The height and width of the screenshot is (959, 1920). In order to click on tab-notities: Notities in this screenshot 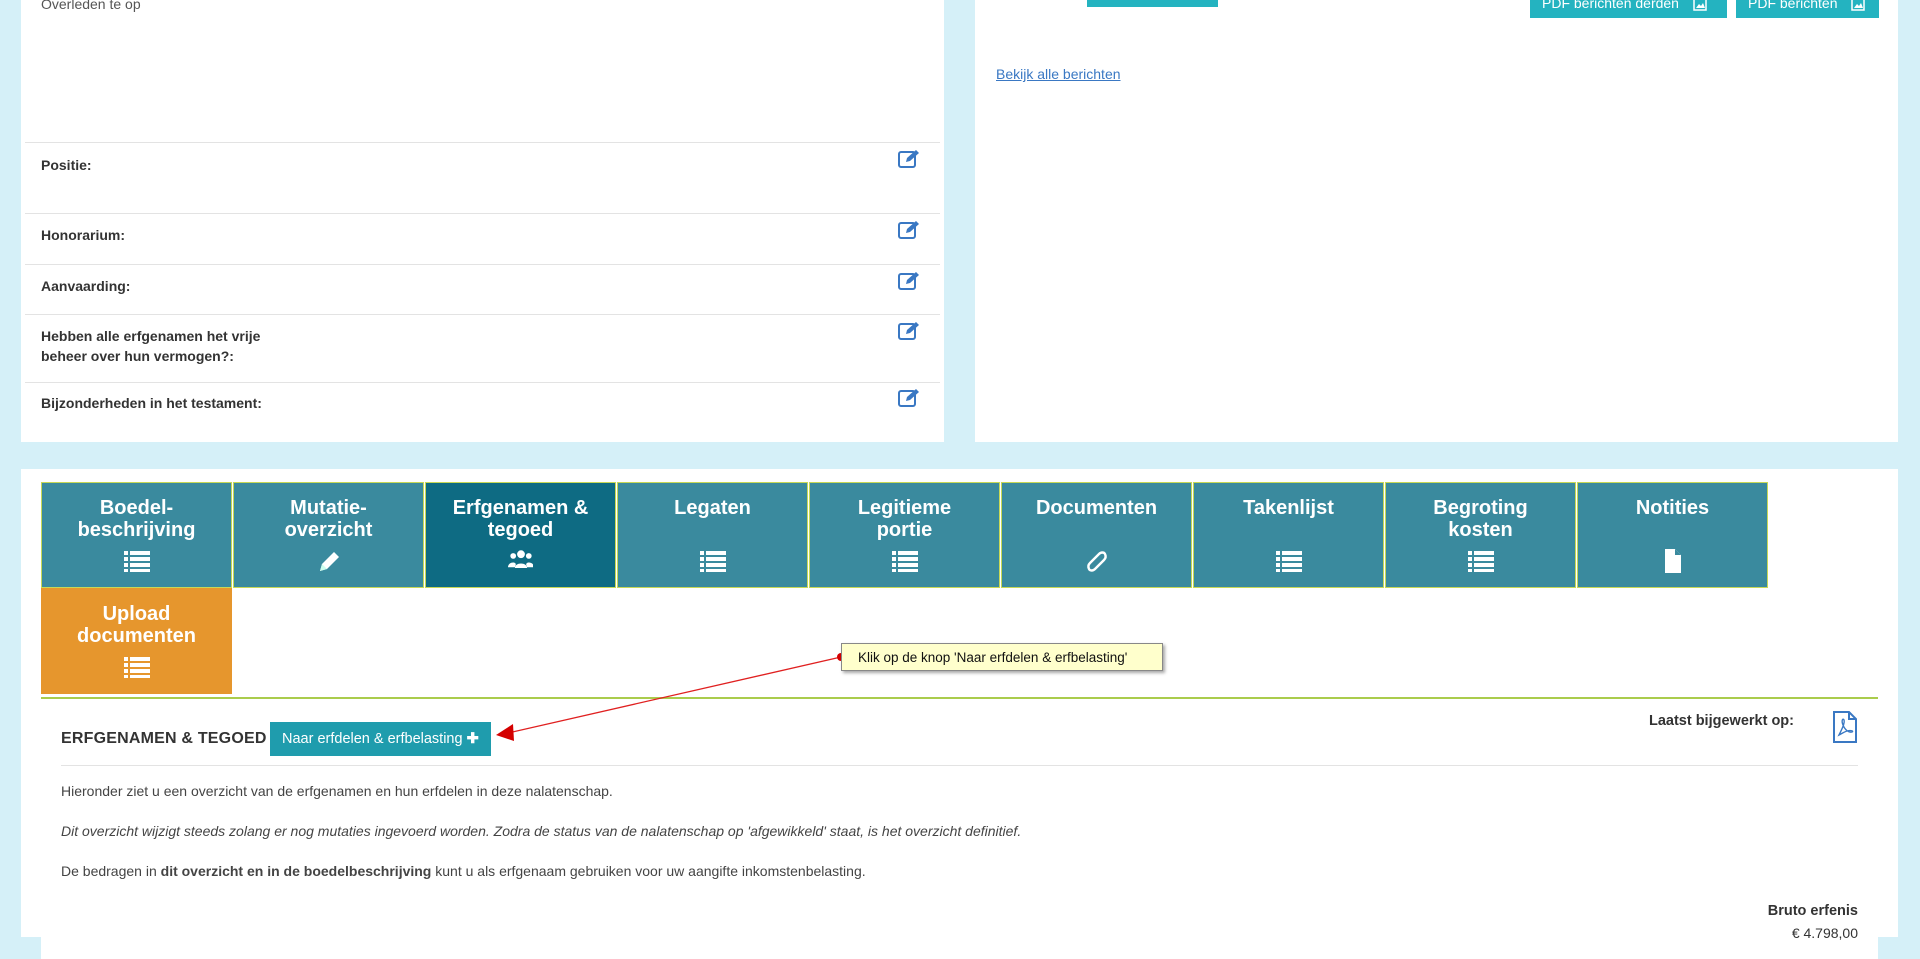, I will do `click(1672, 535)`.